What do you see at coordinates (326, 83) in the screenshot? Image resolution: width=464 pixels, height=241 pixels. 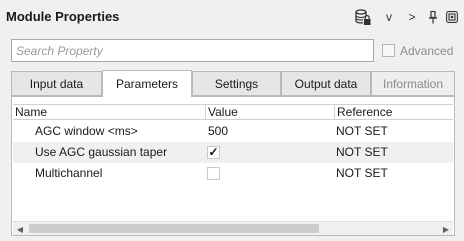 I see `tab-output-data: Output data` at bounding box center [326, 83].